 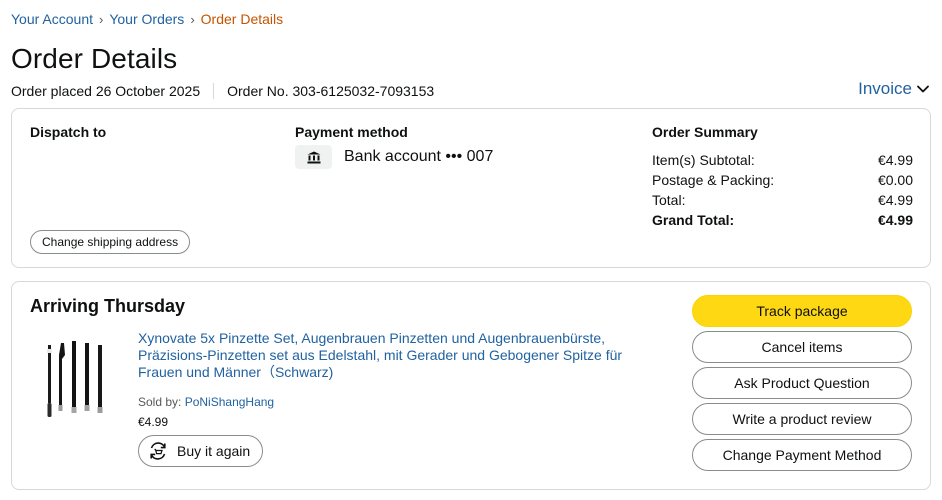 I want to click on track-package-button: Track package, so click(x=802, y=311).